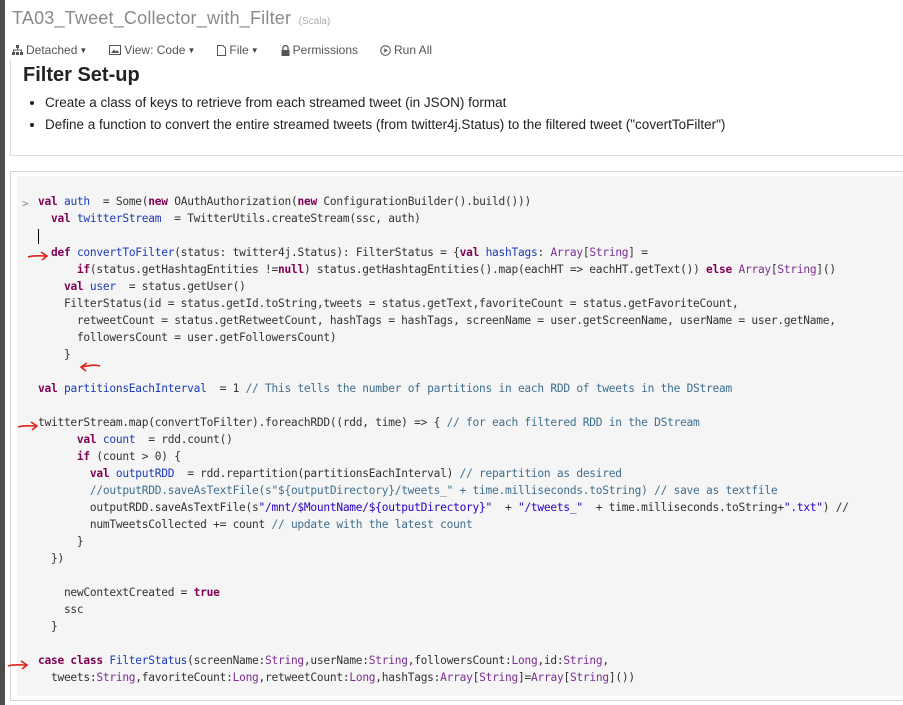 This screenshot has width=903, height=705. Describe the element at coordinates (372, 524) in the screenshot. I see `code-token: // update with the latest count` at that location.